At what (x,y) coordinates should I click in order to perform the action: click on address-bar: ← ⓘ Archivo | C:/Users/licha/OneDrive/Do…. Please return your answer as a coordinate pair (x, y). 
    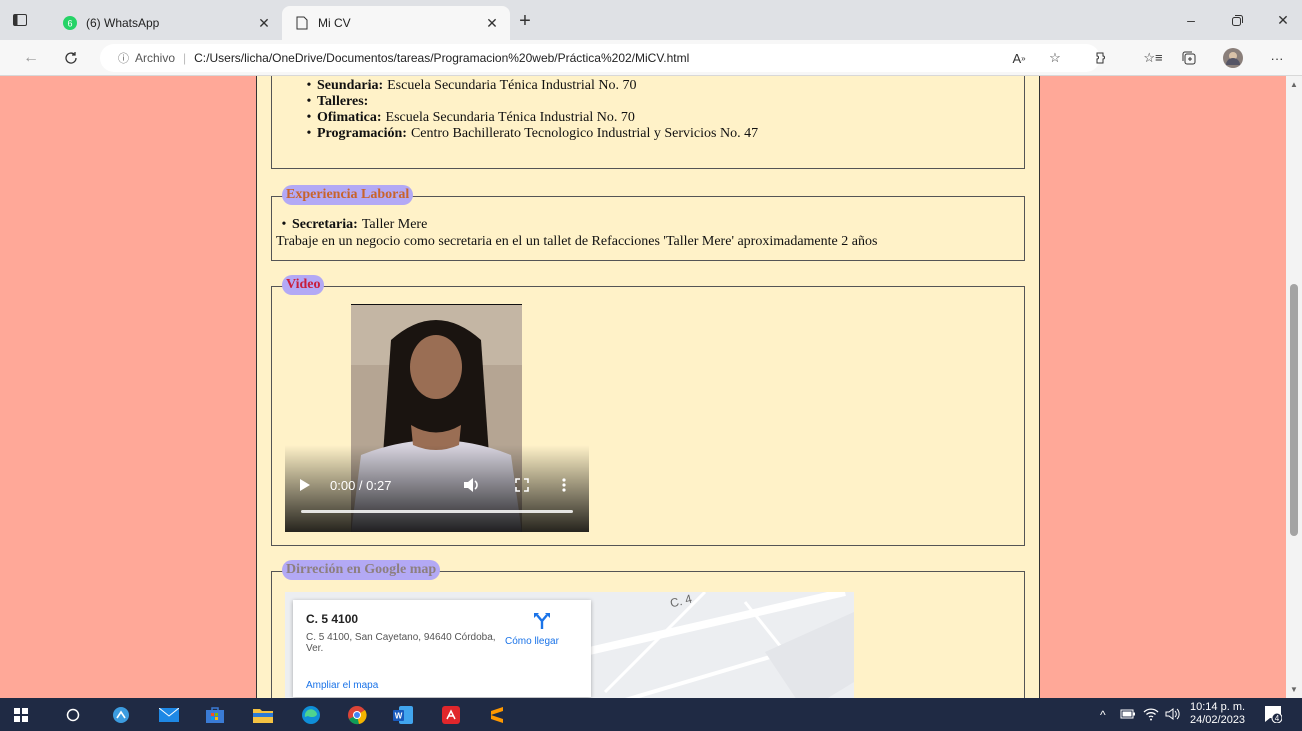
    Looking at the image, I should click on (651, 58).